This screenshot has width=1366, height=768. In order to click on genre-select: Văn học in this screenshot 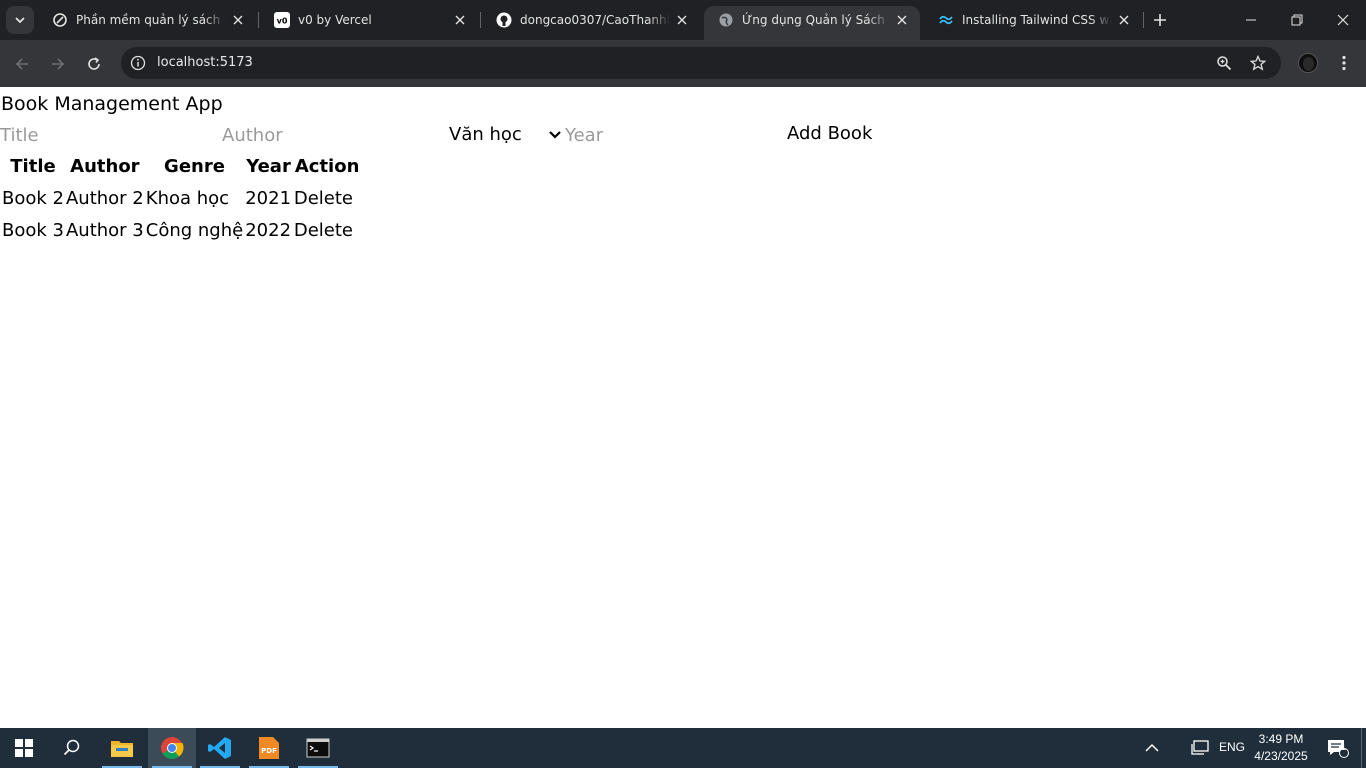, I will do `click(506, 135)`.